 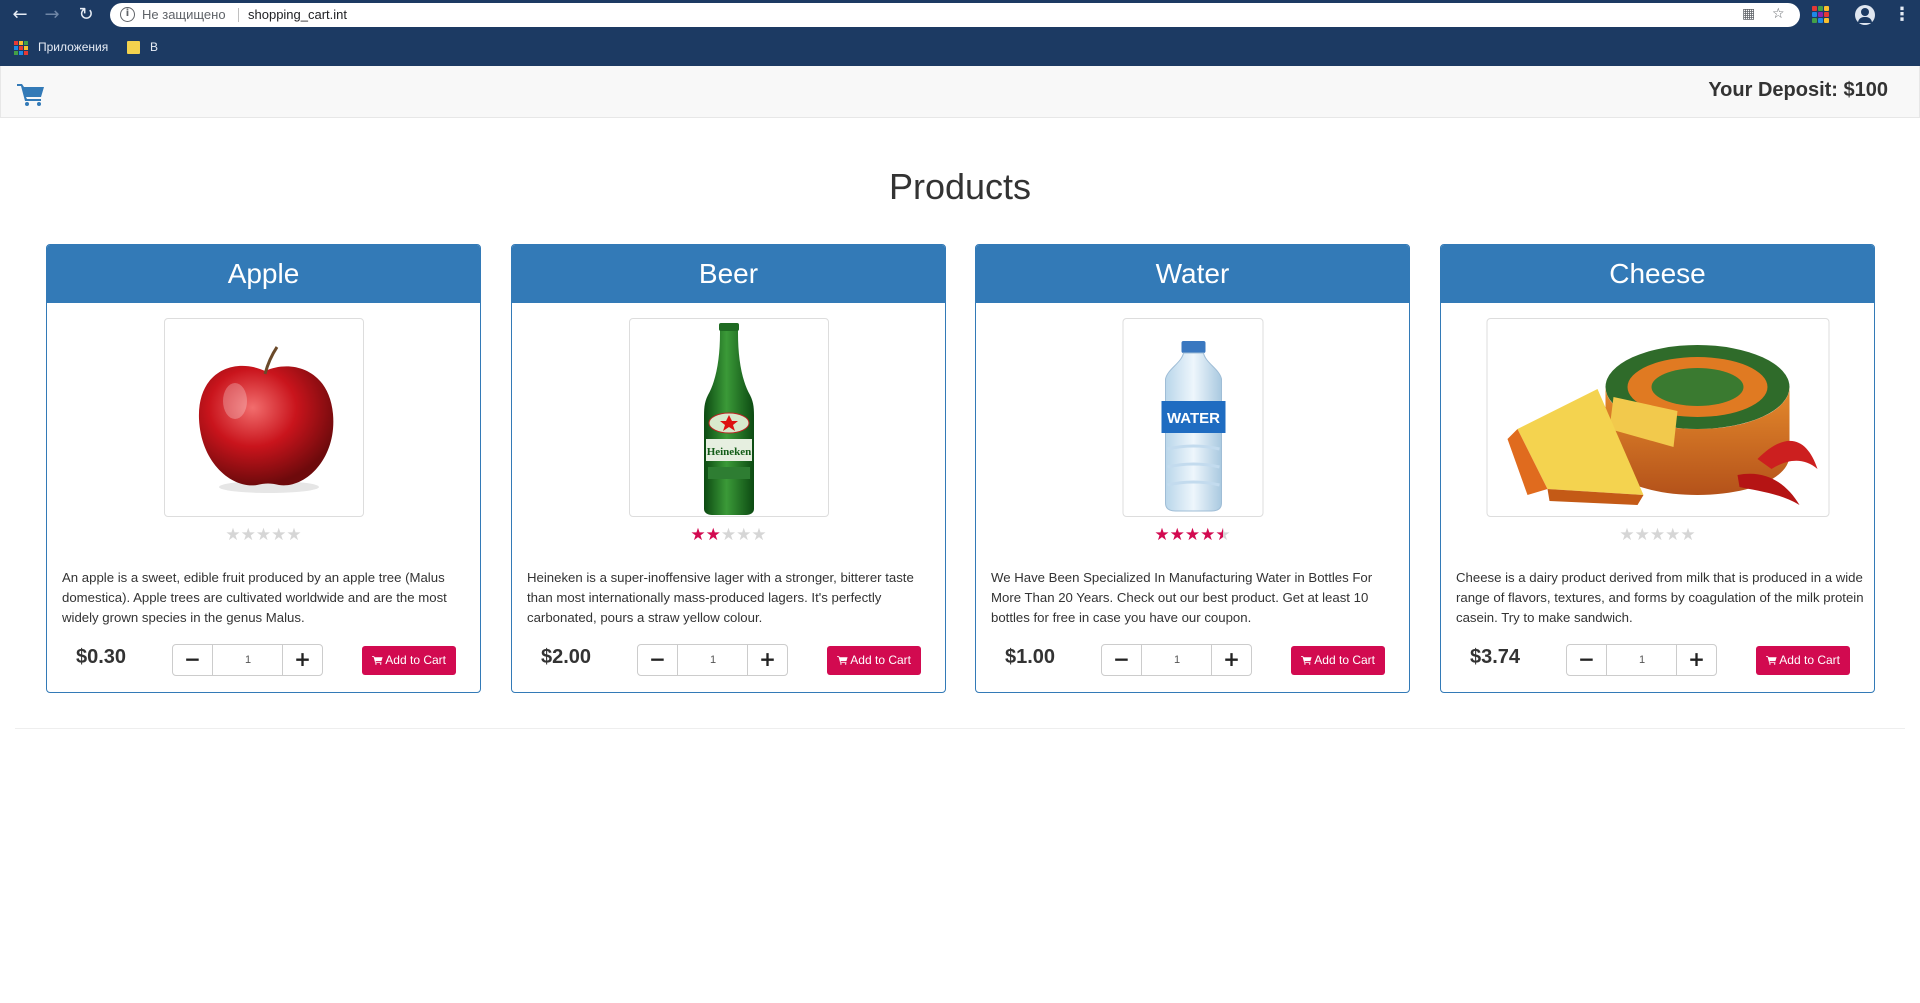 What do you see at coordinates (955, 15) in the screenshot?
I see `address-bar: i Не защищено shopping_cart.int ▦ ☆` at bounding box center [955, 15].